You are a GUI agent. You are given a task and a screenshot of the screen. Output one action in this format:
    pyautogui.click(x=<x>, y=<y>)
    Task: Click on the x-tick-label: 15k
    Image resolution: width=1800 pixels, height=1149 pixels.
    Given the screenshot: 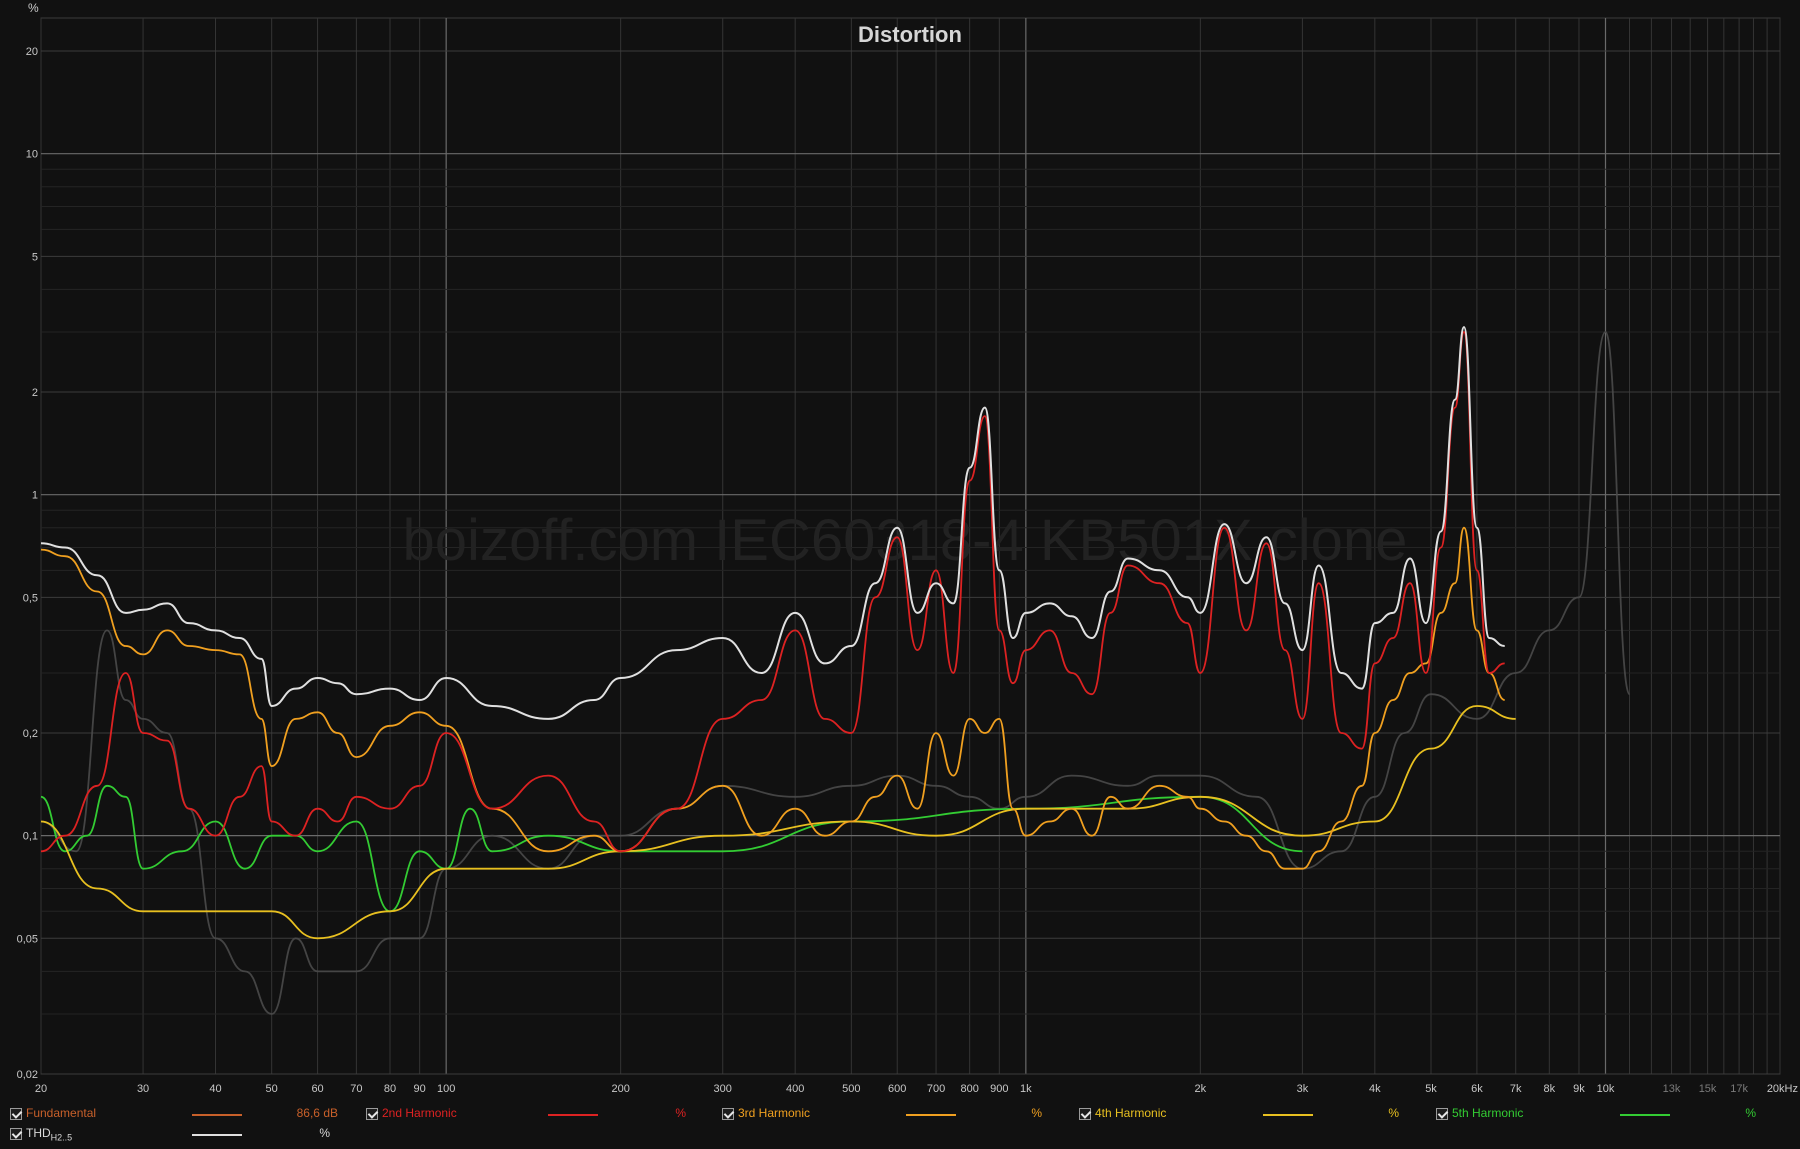 What is the action you would take?
    pyautogui.click(x=1708, y=1089)
    